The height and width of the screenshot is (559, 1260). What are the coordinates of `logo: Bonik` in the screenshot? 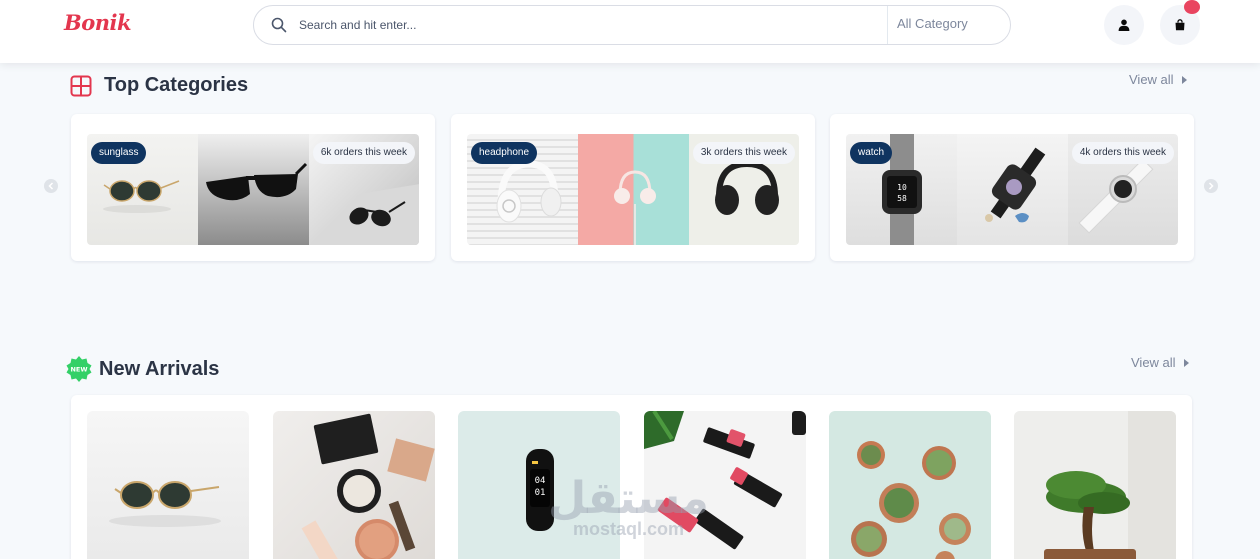 It's located at (98, 22).